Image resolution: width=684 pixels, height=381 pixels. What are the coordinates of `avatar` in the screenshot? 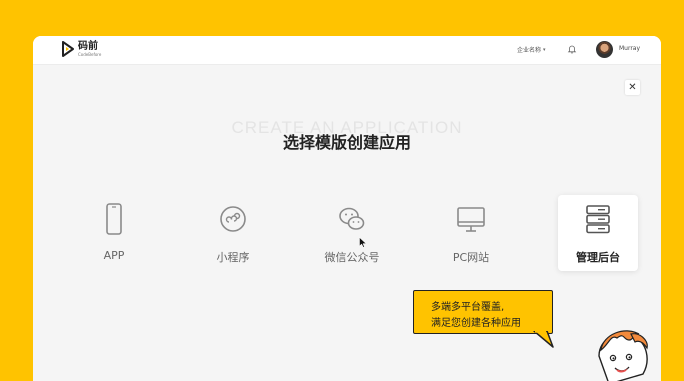 It's located at (604, 49).